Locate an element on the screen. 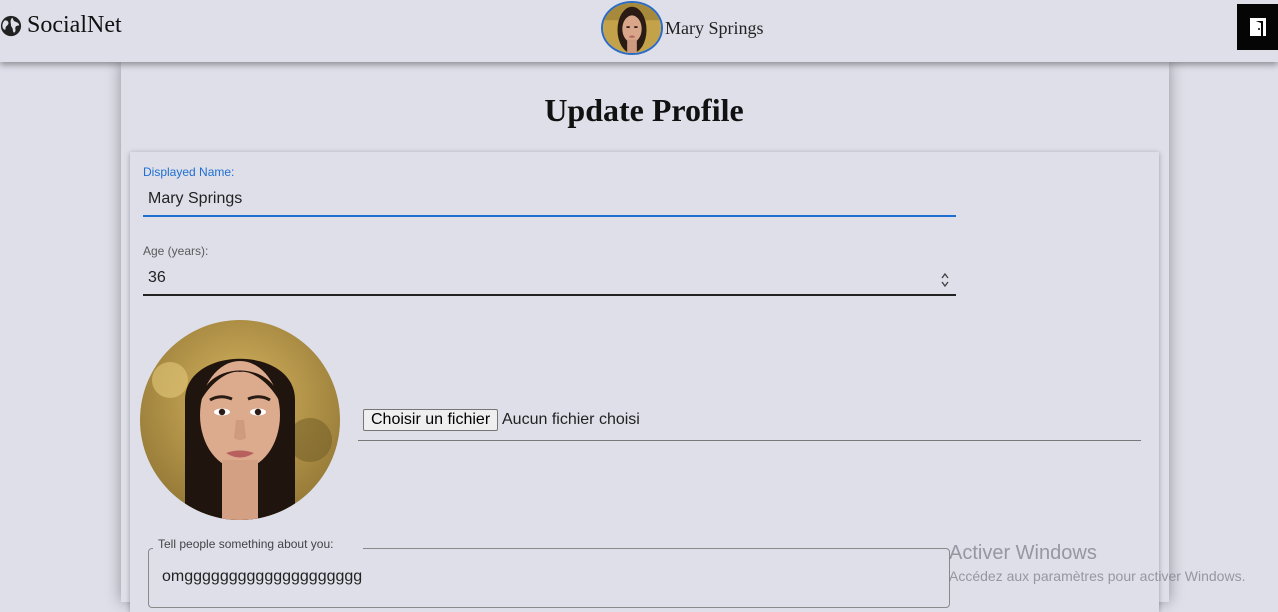 The image size is (1278, 612). file-upload-field: Choisir un fichier Aucun fichier choisi is located at coordinates (749, 424).